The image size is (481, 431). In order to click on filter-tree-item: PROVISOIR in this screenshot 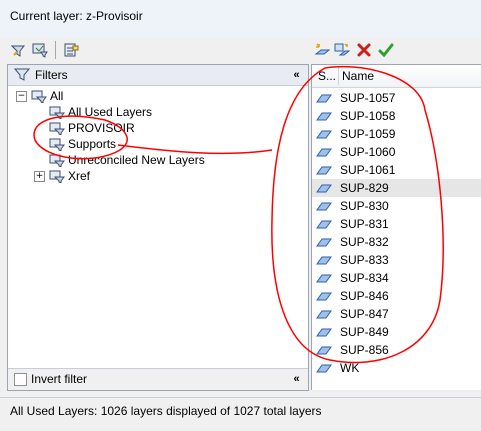, I will do `click(161, 128)`.